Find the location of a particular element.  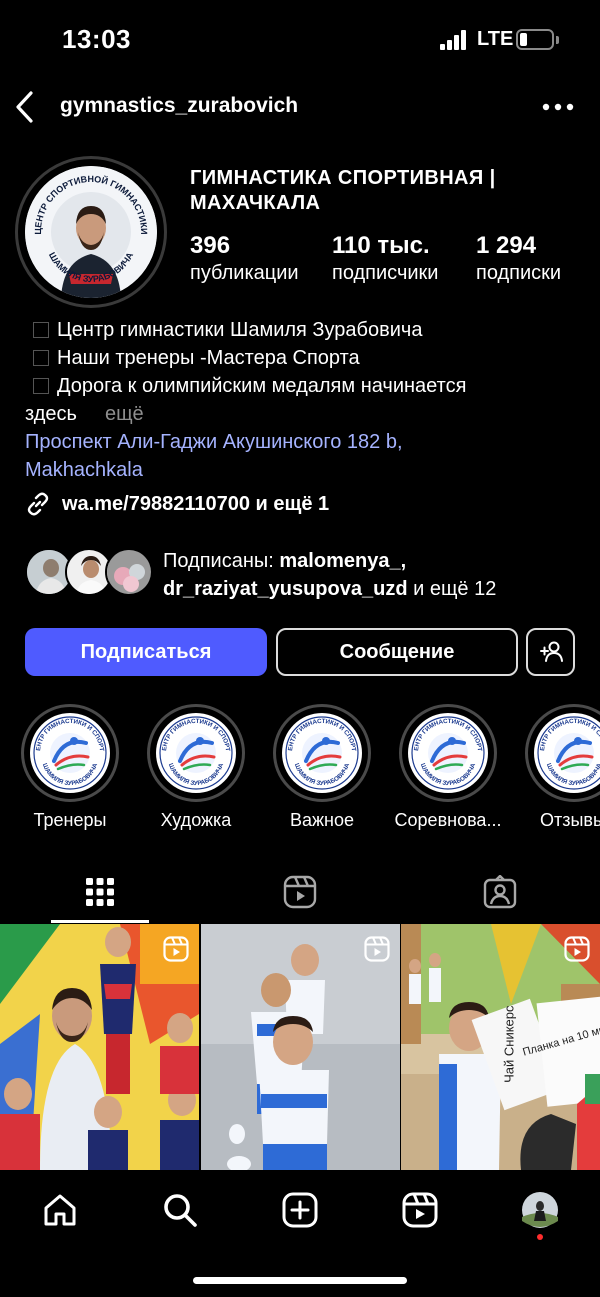

back-icon is located at coordinates (26, 107).